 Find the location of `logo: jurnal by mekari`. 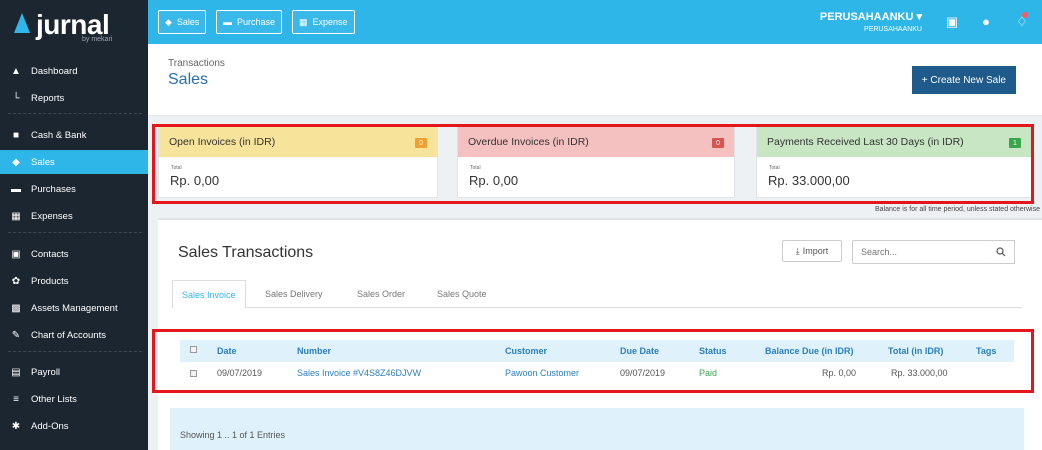

logo: jurnal by mekari is located at coordinates (74, 25).